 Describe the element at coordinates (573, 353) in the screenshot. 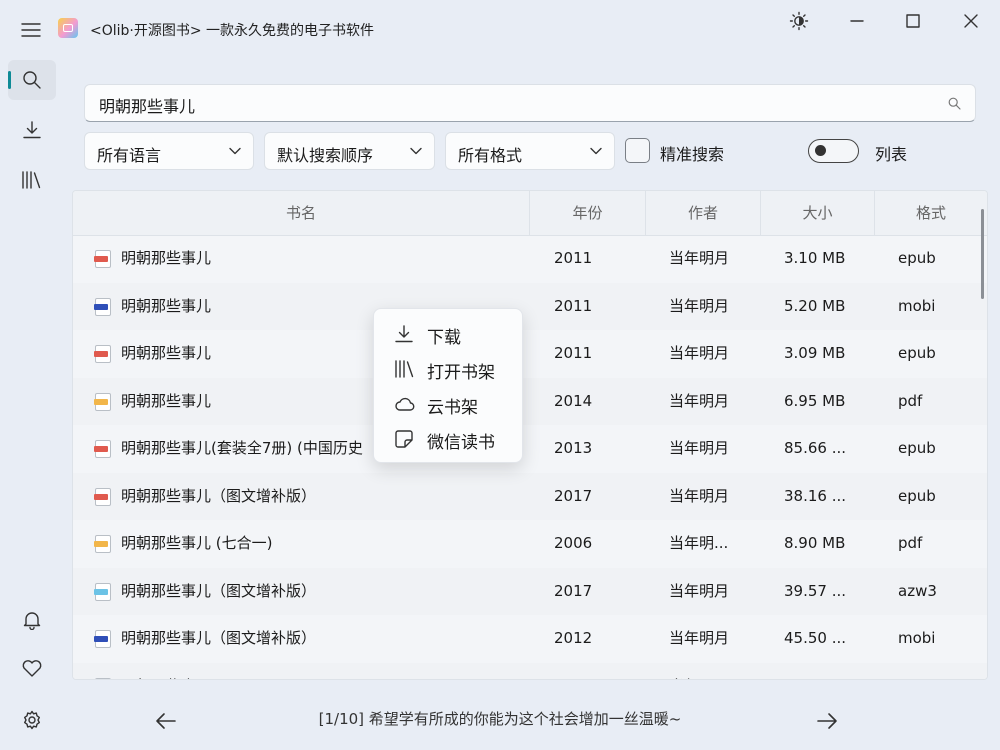

I see `book-year: 2011` at that location.